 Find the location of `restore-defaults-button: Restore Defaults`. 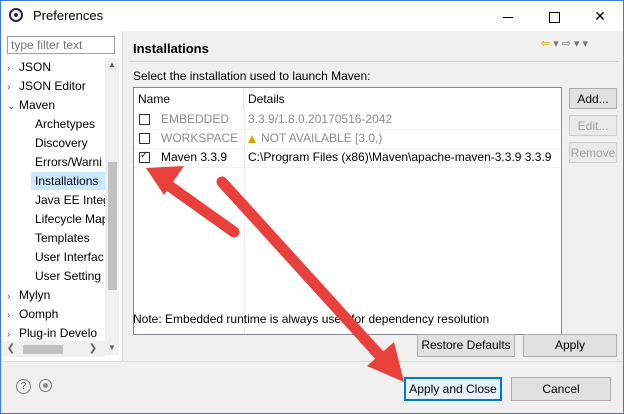

restore-defaults-button: Restore Defaults is located at coordinates (466, 345).